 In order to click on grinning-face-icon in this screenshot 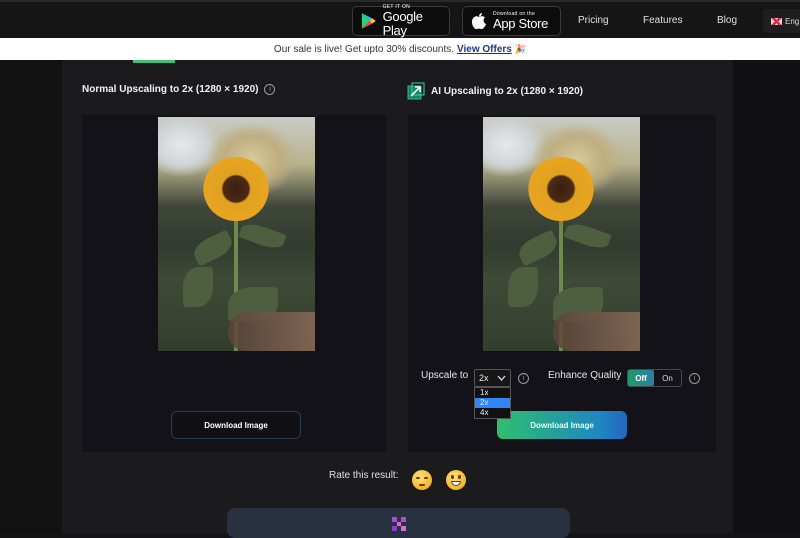, I will do `click(456, 480)`.